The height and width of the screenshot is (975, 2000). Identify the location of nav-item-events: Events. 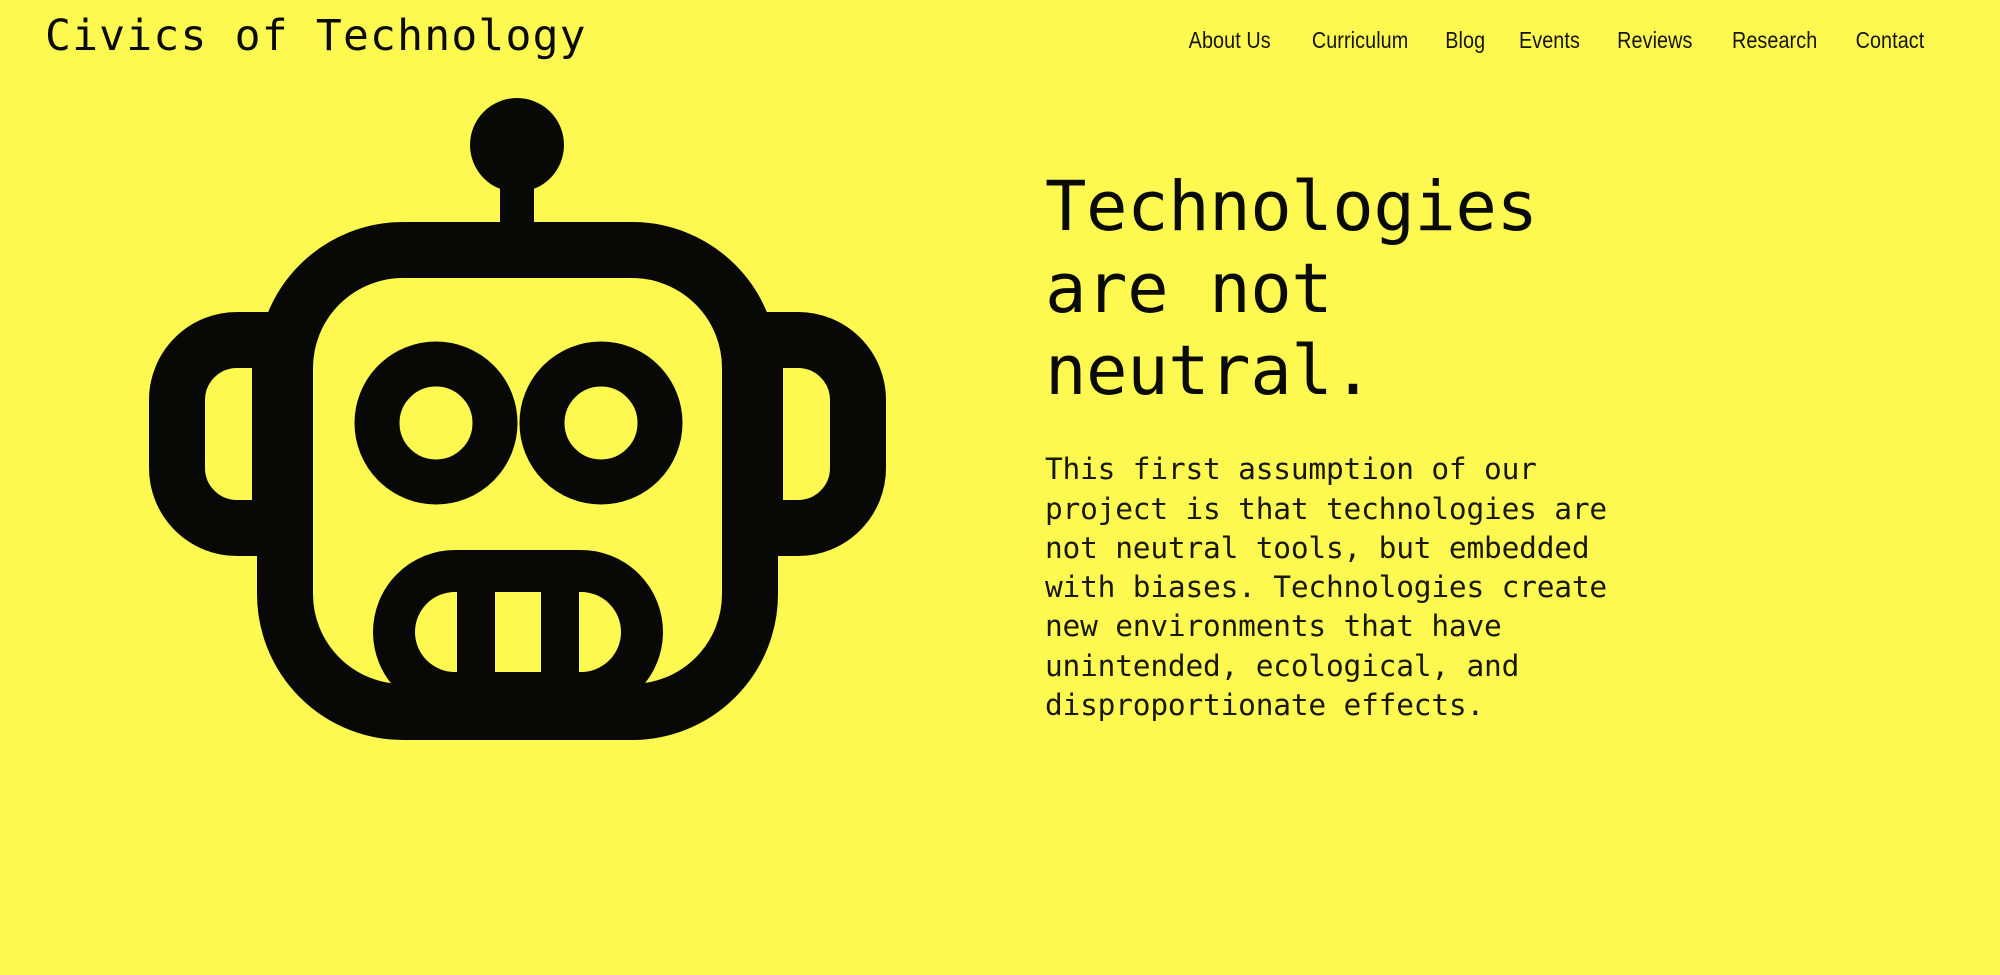
(1549, 40).